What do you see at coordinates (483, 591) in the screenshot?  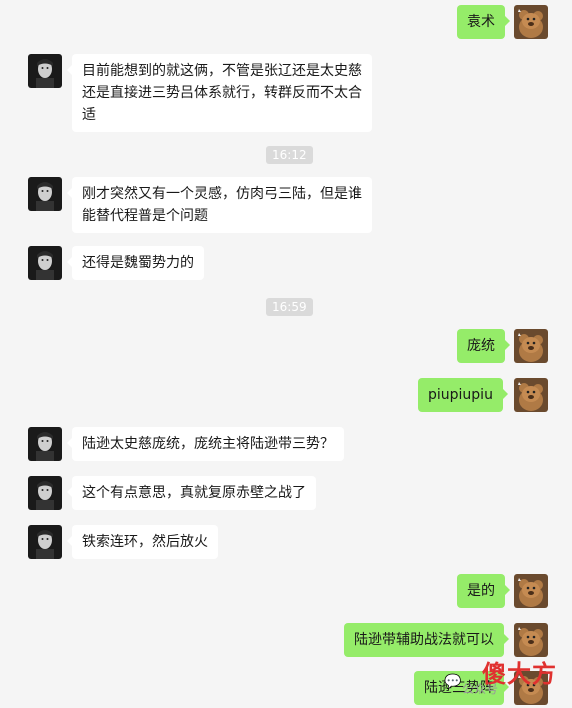 I see `message-bubble-self: 是的` at bounding box center [483, 591].